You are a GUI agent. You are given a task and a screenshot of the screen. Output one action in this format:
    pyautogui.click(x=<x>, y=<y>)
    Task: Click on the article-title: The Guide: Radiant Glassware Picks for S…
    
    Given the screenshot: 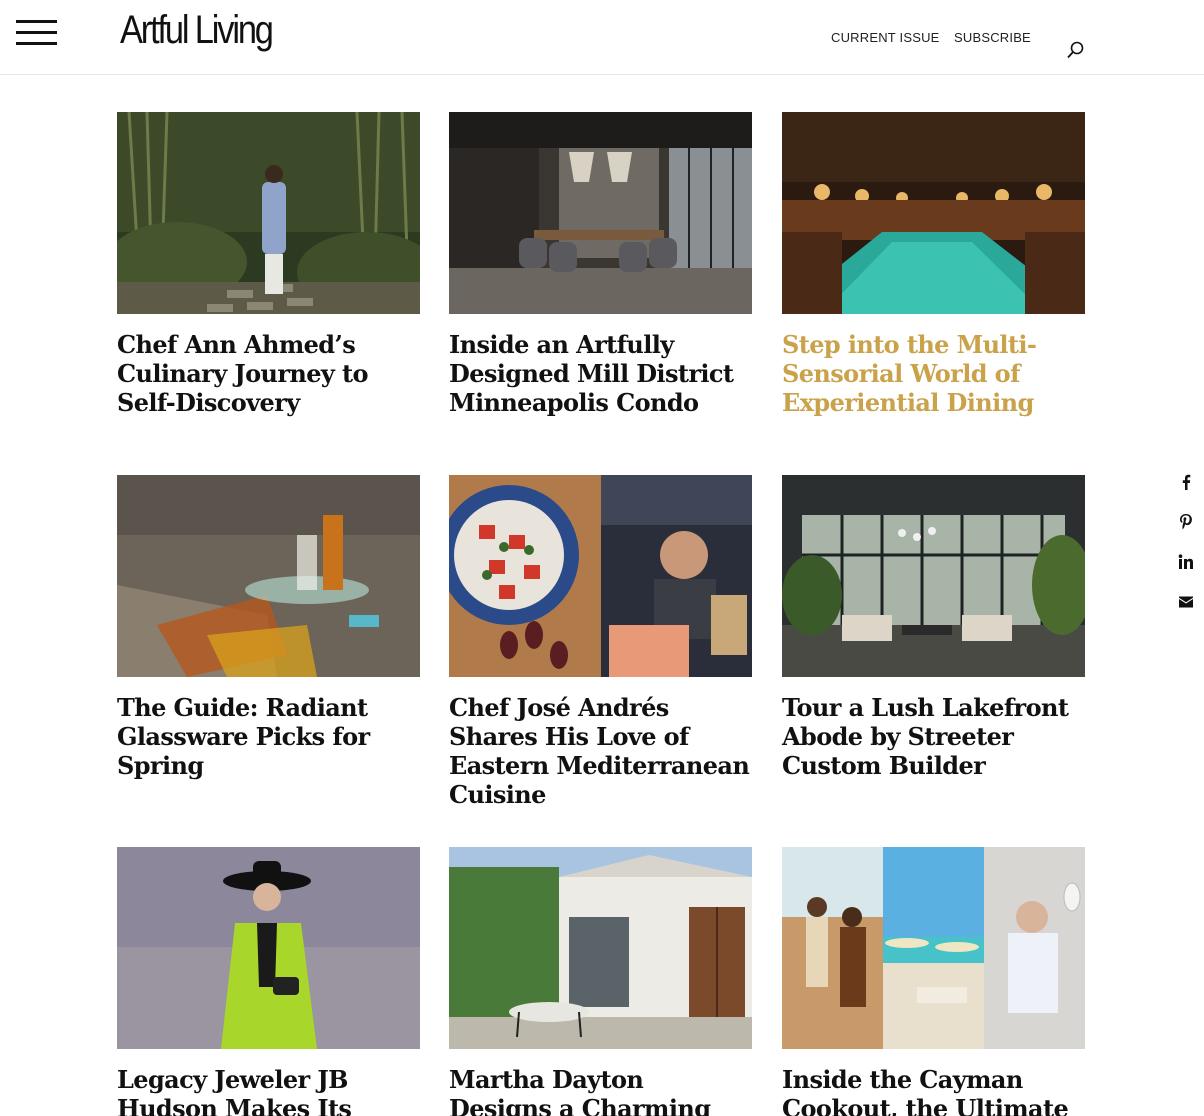 What is the action you would take?
    pyautogui.click(x=268, y=736)
    